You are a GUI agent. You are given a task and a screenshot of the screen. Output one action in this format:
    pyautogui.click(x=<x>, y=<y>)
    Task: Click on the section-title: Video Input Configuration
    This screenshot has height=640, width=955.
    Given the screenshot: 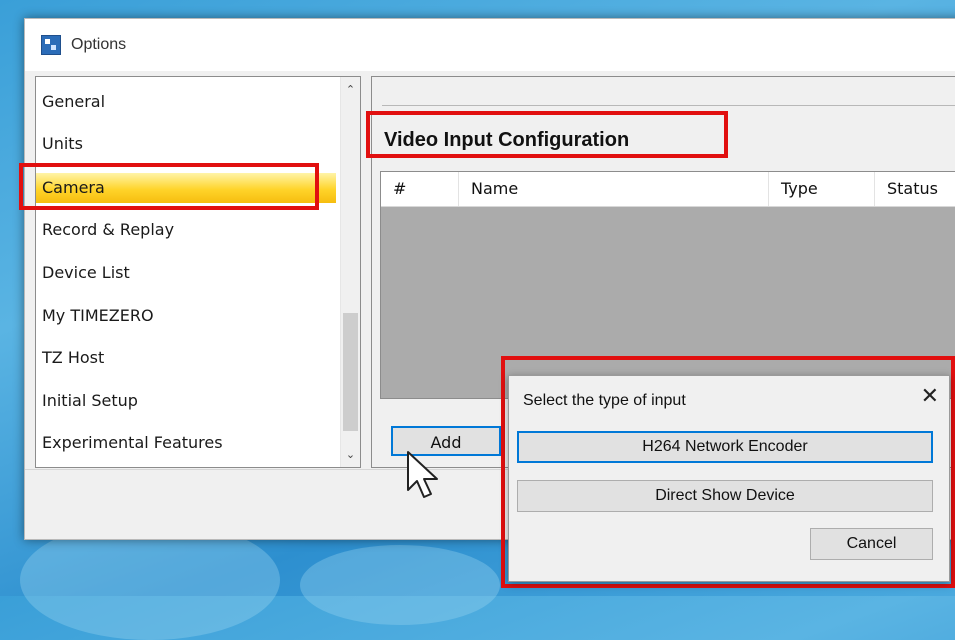 What is the action you would take?
    pyautogui.click(x=507, y=140)
    